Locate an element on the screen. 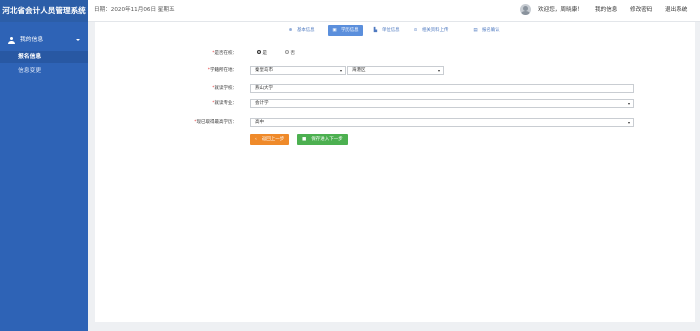 Image resolution: width=700 pixels, height=331 pixels. tab-education-info: ▣ 学历信息 is located at coordinates (345, 30).